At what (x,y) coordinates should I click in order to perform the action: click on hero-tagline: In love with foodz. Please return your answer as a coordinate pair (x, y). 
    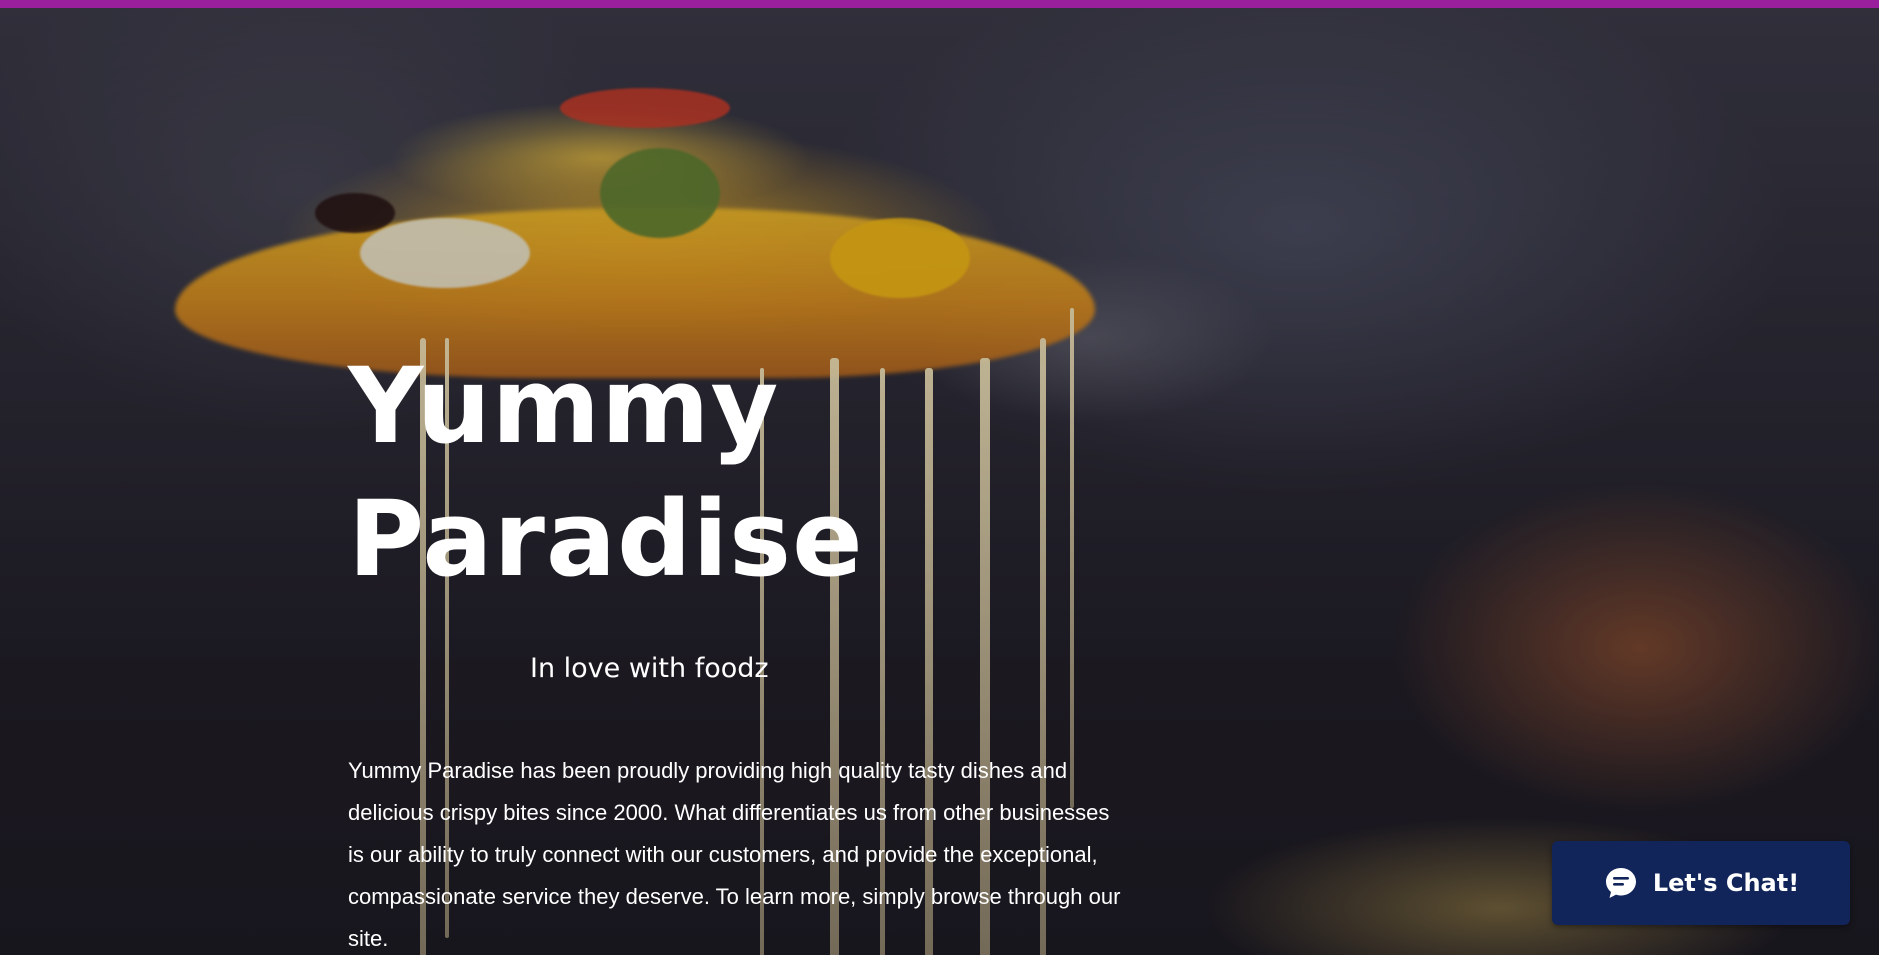
    Looking at the image, I should click on (649, 668).